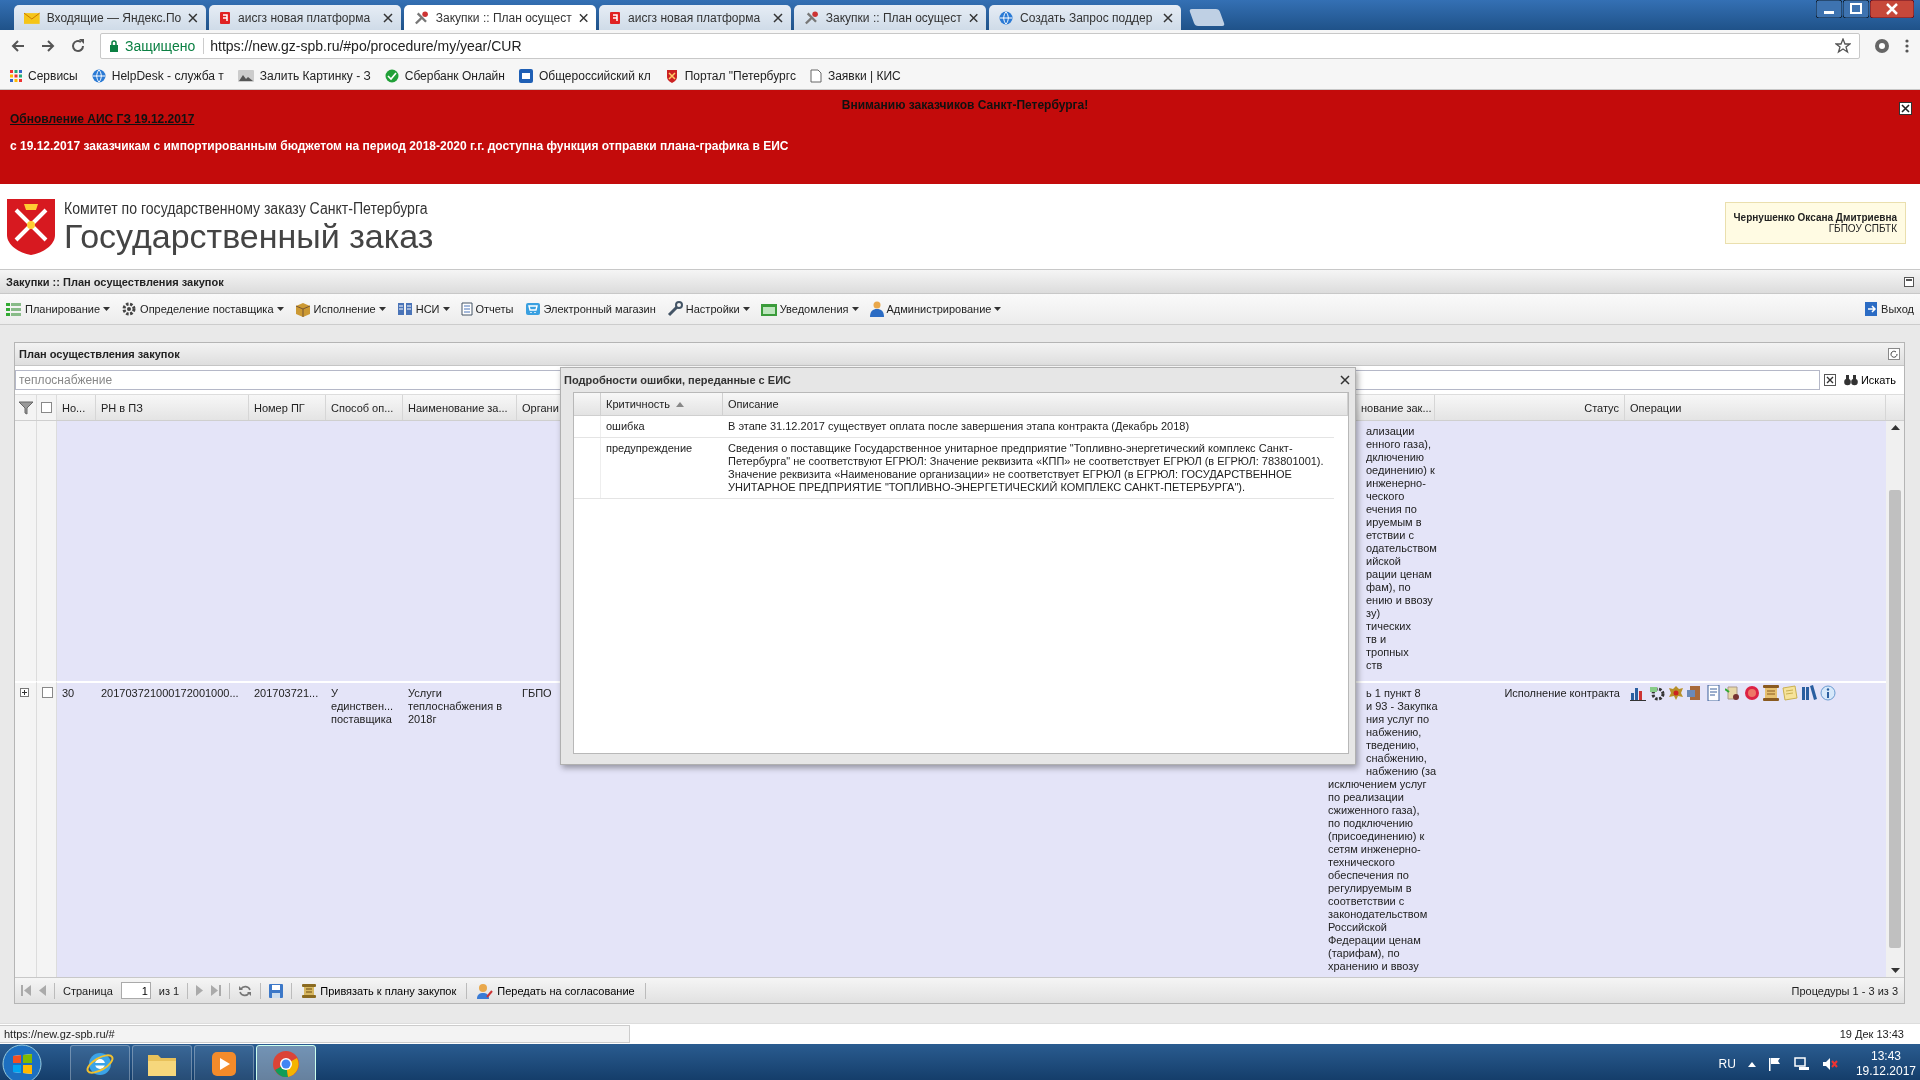  What do you see at coordinates (1374, 810) in the screenshot?
I see `table-cell-text: сжиженного газа),` at bounding box center [1374, 810].